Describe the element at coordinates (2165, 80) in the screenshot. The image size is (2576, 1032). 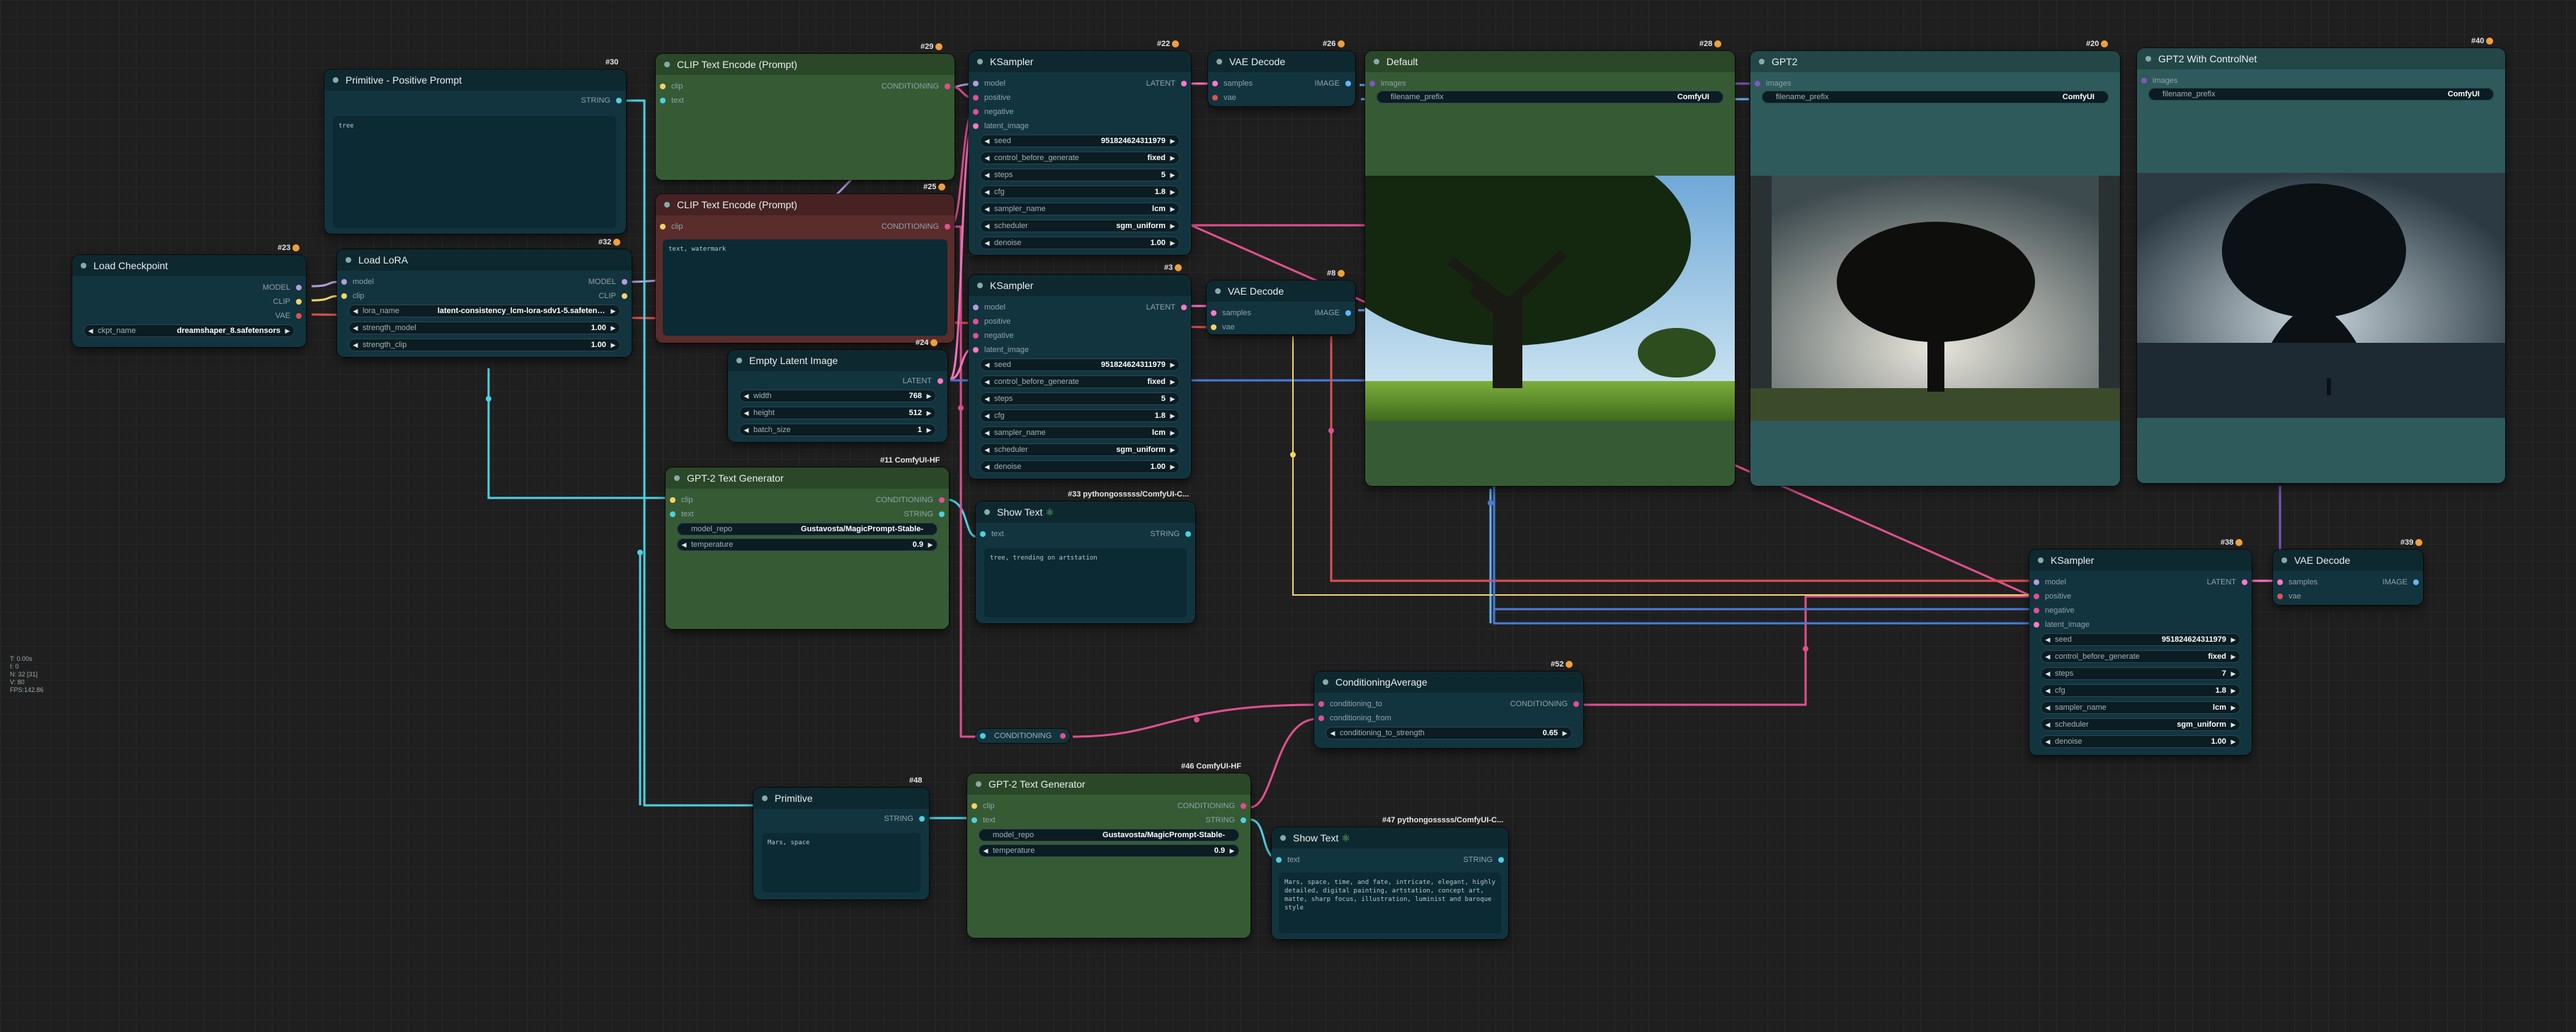
I see `input-images: images` at that location.